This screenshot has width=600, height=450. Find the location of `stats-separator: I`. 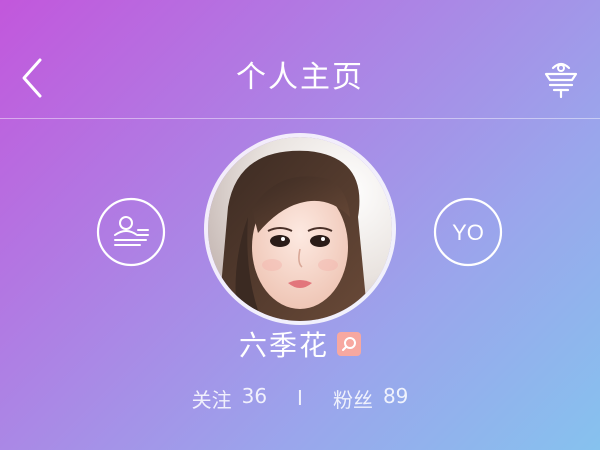

stats-separator: I is located at coordinates (300, 398).